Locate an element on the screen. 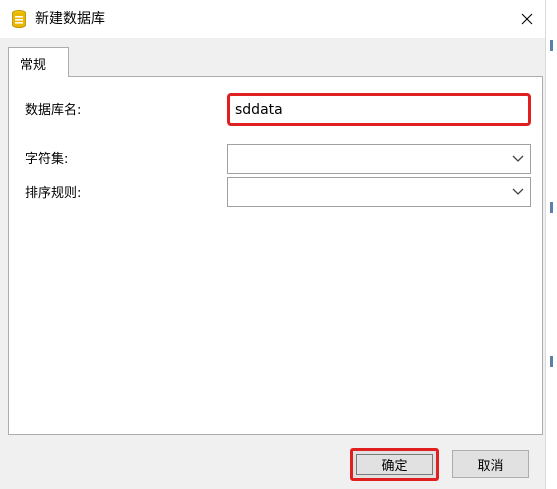 Image resolution: width=557 pixels, height=489 pixels. ok-button-face: 确定 is located at coordinates (394, 464).